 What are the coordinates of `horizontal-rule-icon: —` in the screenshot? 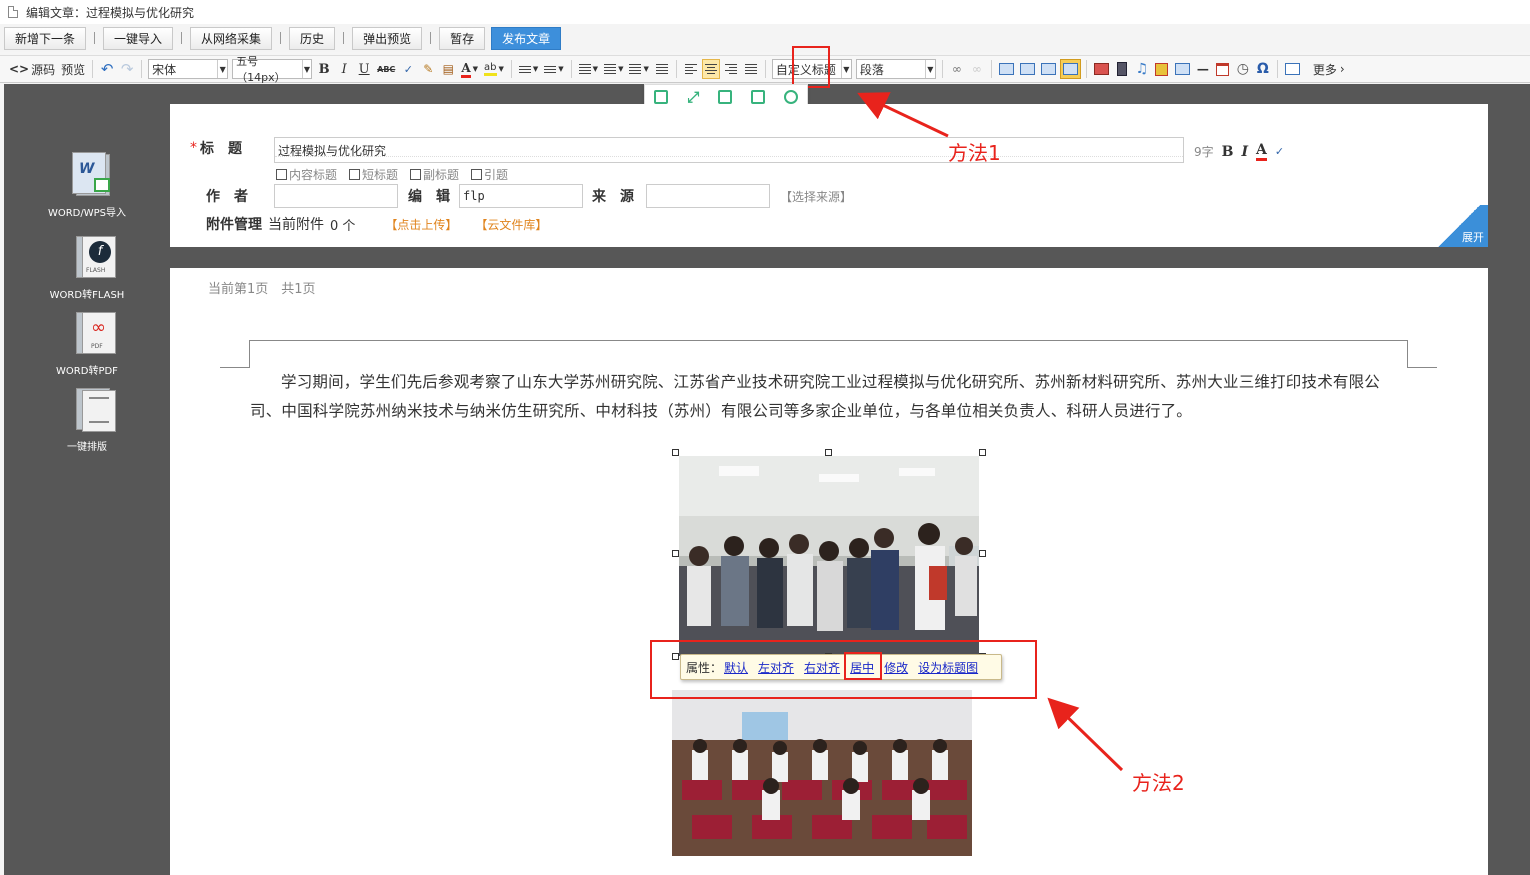 It's located at (1203, 69).